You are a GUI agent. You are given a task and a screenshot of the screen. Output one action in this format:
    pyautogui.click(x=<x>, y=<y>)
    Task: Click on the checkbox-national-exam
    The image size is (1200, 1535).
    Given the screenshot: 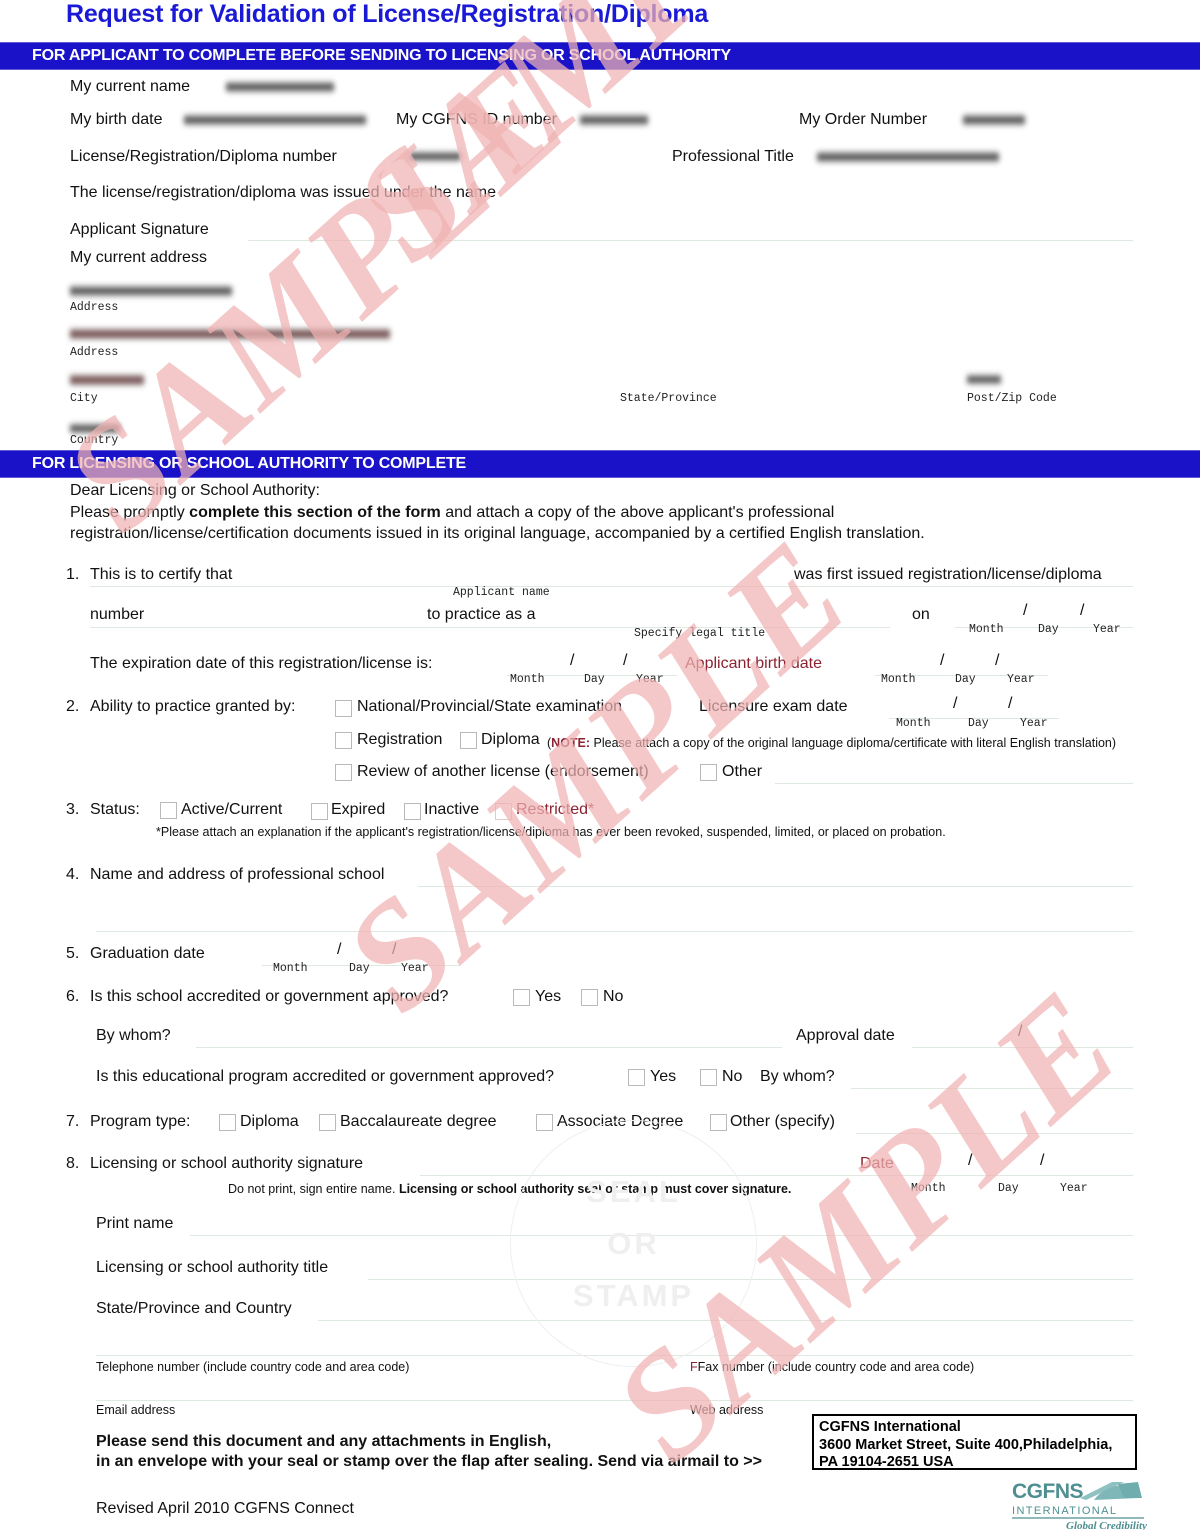 What is the action you would take?
    pyautogui.click(x=343, y=708)
    